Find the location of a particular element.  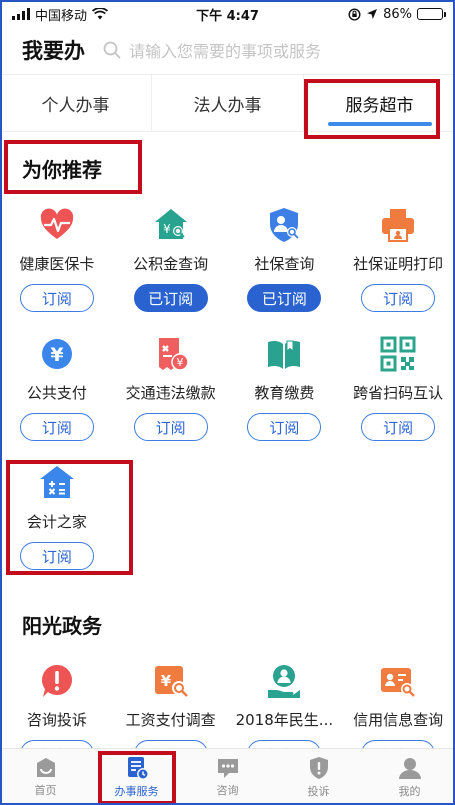

tab-personal: 个人办事 is located at coordinates (75, 103).